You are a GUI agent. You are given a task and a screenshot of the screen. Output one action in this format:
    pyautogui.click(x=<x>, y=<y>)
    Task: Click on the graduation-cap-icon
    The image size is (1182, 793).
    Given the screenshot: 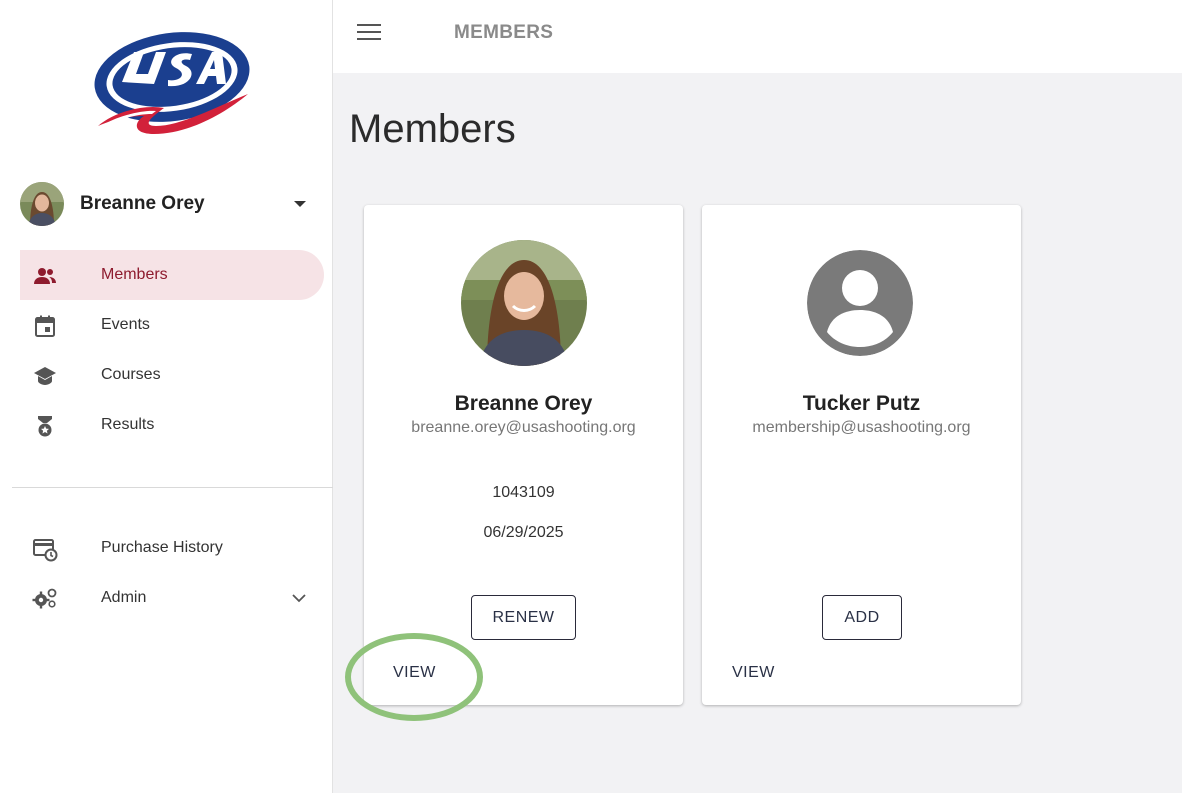 What is the action you would take?
    pyautogui.click(x=45, y=376)
    